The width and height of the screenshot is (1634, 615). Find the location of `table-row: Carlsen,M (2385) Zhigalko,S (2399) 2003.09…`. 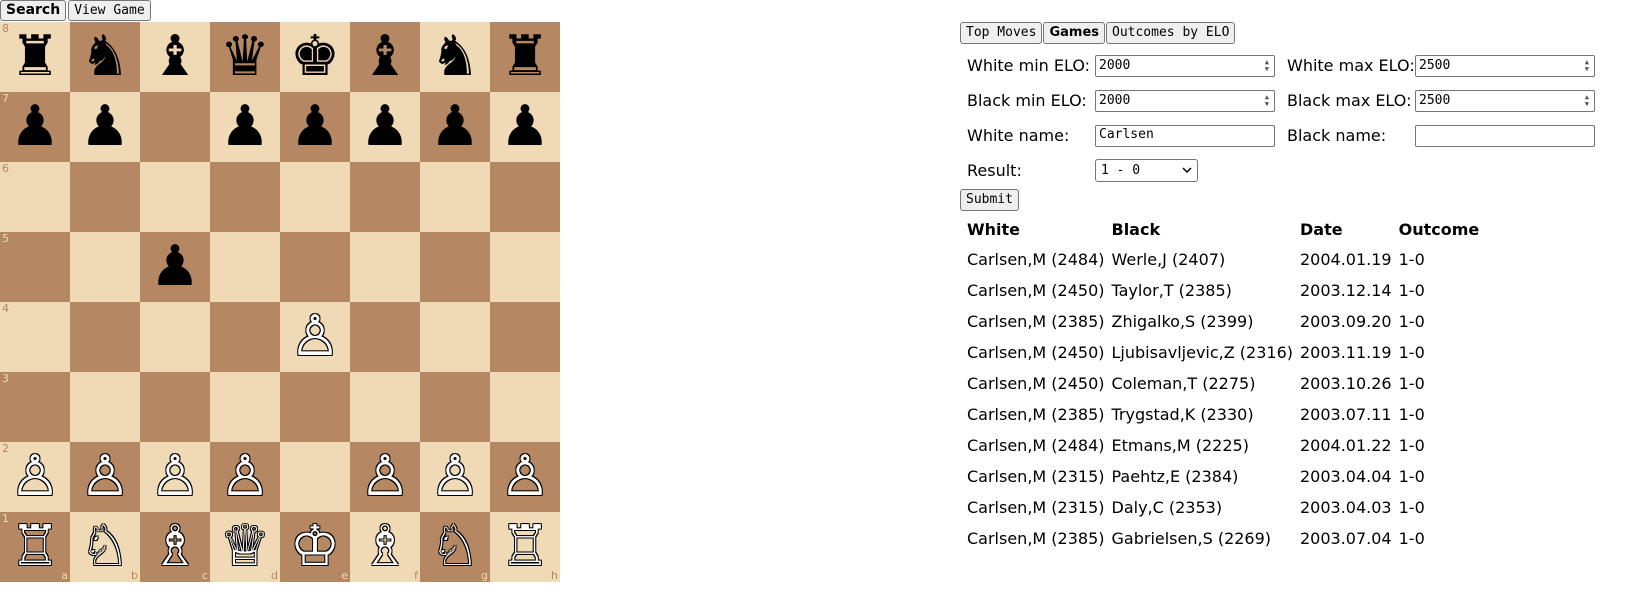

table-row: Carlsen,M (2385) Zhigalko,S (2399) 2003.09… is located at coordinates (1223, 321).